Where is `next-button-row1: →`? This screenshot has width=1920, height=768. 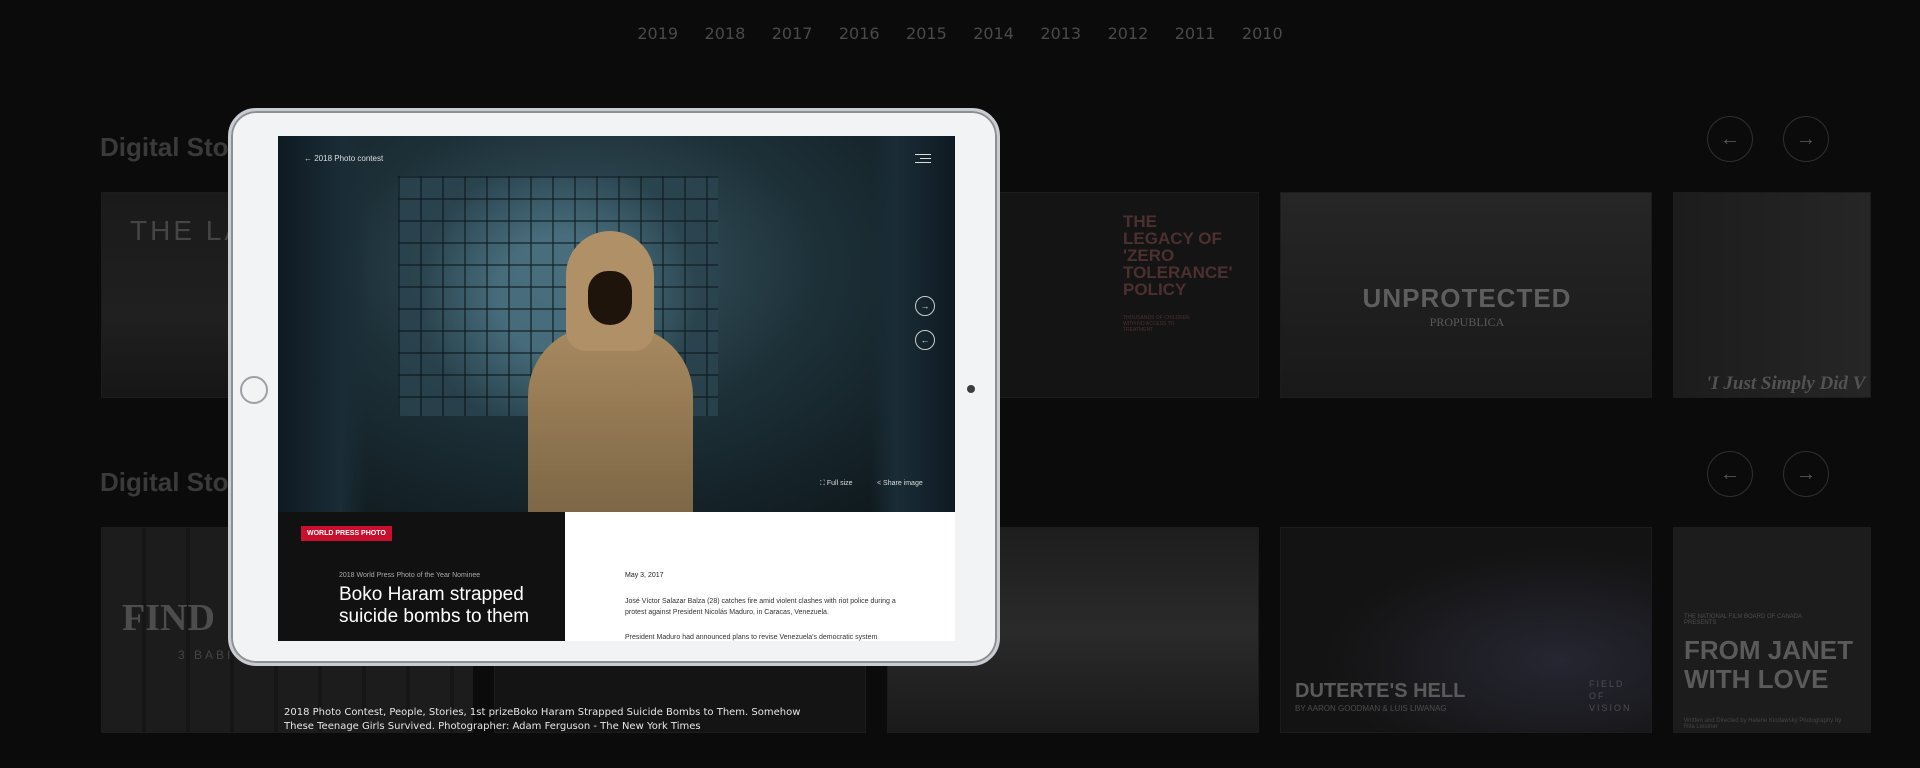 next-button-row1: → is located at coordinates (1806, 139).